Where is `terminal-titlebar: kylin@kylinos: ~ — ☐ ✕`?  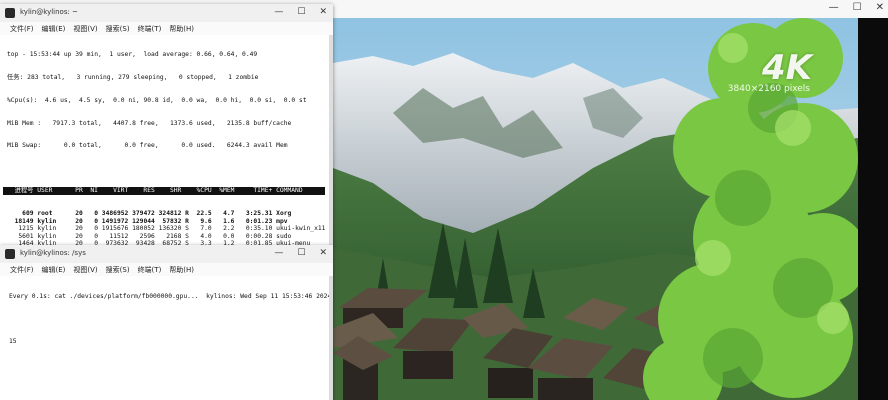
terminal-titlebar: kylin@kylinos: ~ — ☐ ✕ is located at coordinates (166, 13).